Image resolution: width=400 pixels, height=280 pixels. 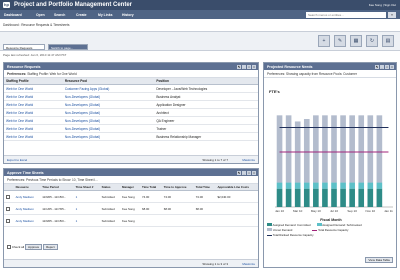 I want to click on add-portlet-icon: +, so click(x=324, y=41).